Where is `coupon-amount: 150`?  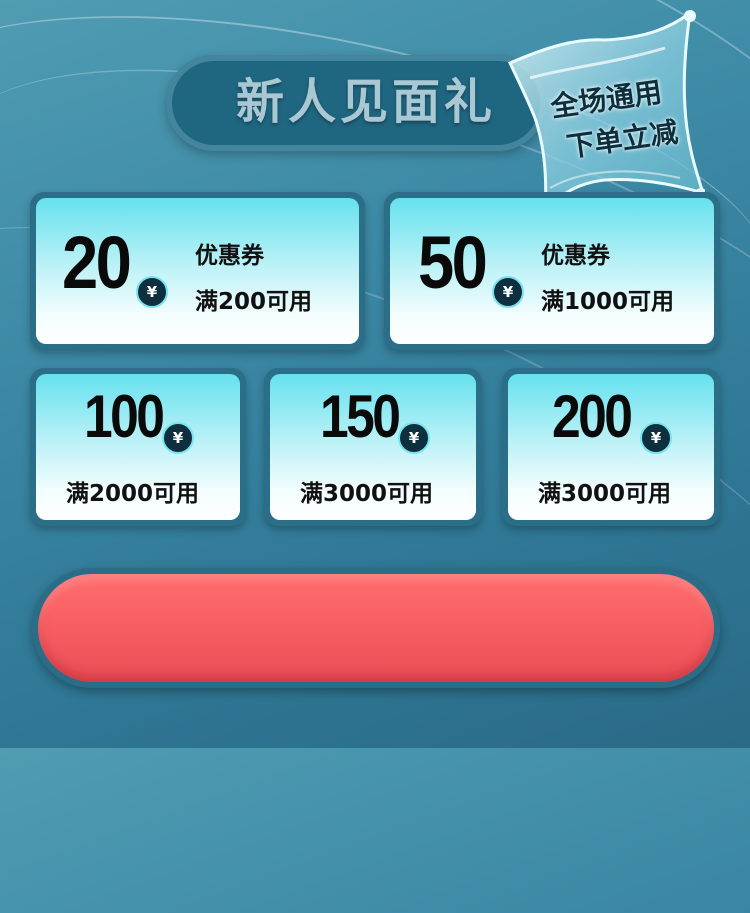 coupon-amount: 150 is located at coordinates (360, 416).